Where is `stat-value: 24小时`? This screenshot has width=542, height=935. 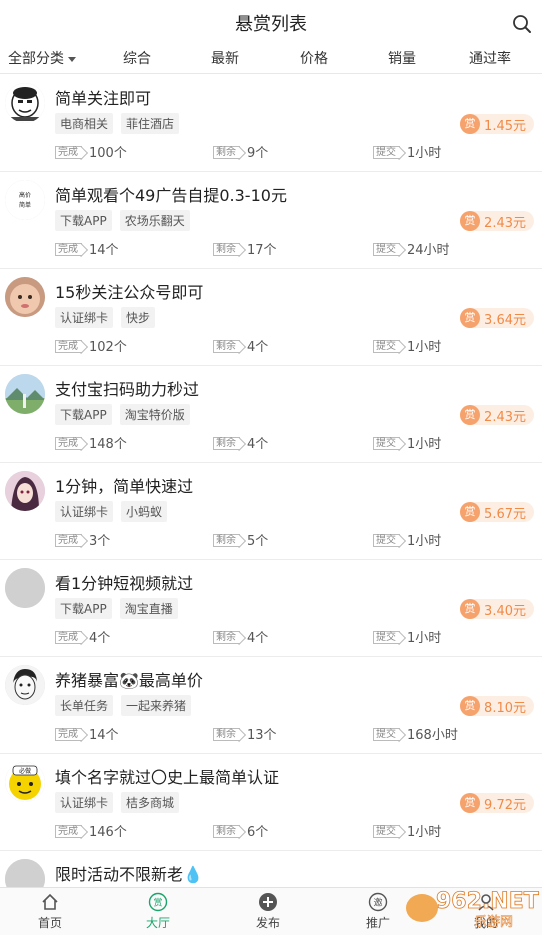 stat-value: 24小时 is located at coordinates (428, 250).